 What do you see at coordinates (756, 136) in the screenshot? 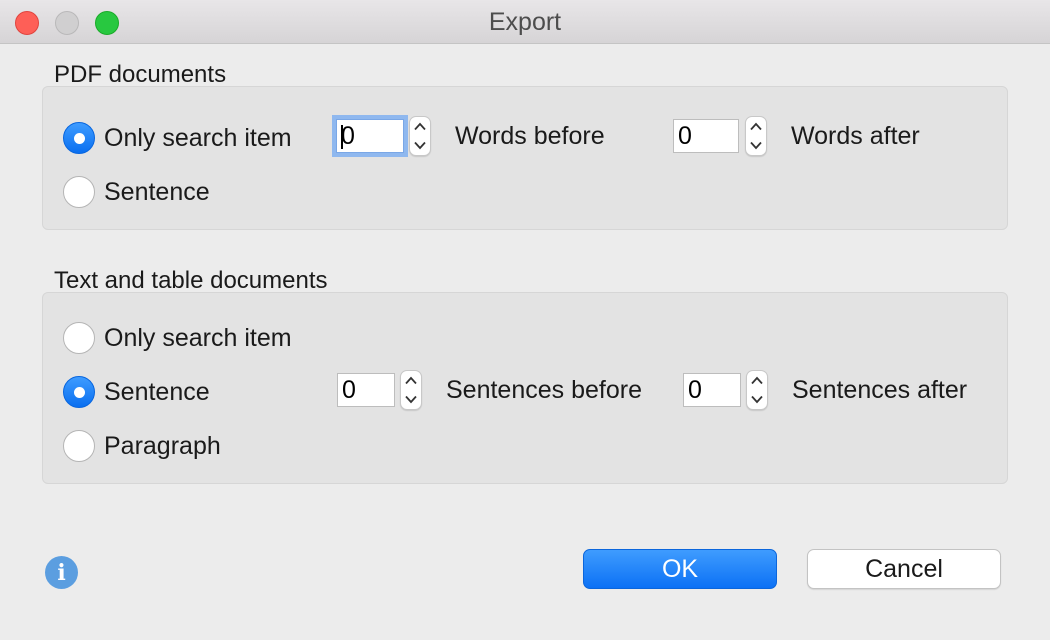
I see `words-after-stepper` at bounding box center [756, 136].